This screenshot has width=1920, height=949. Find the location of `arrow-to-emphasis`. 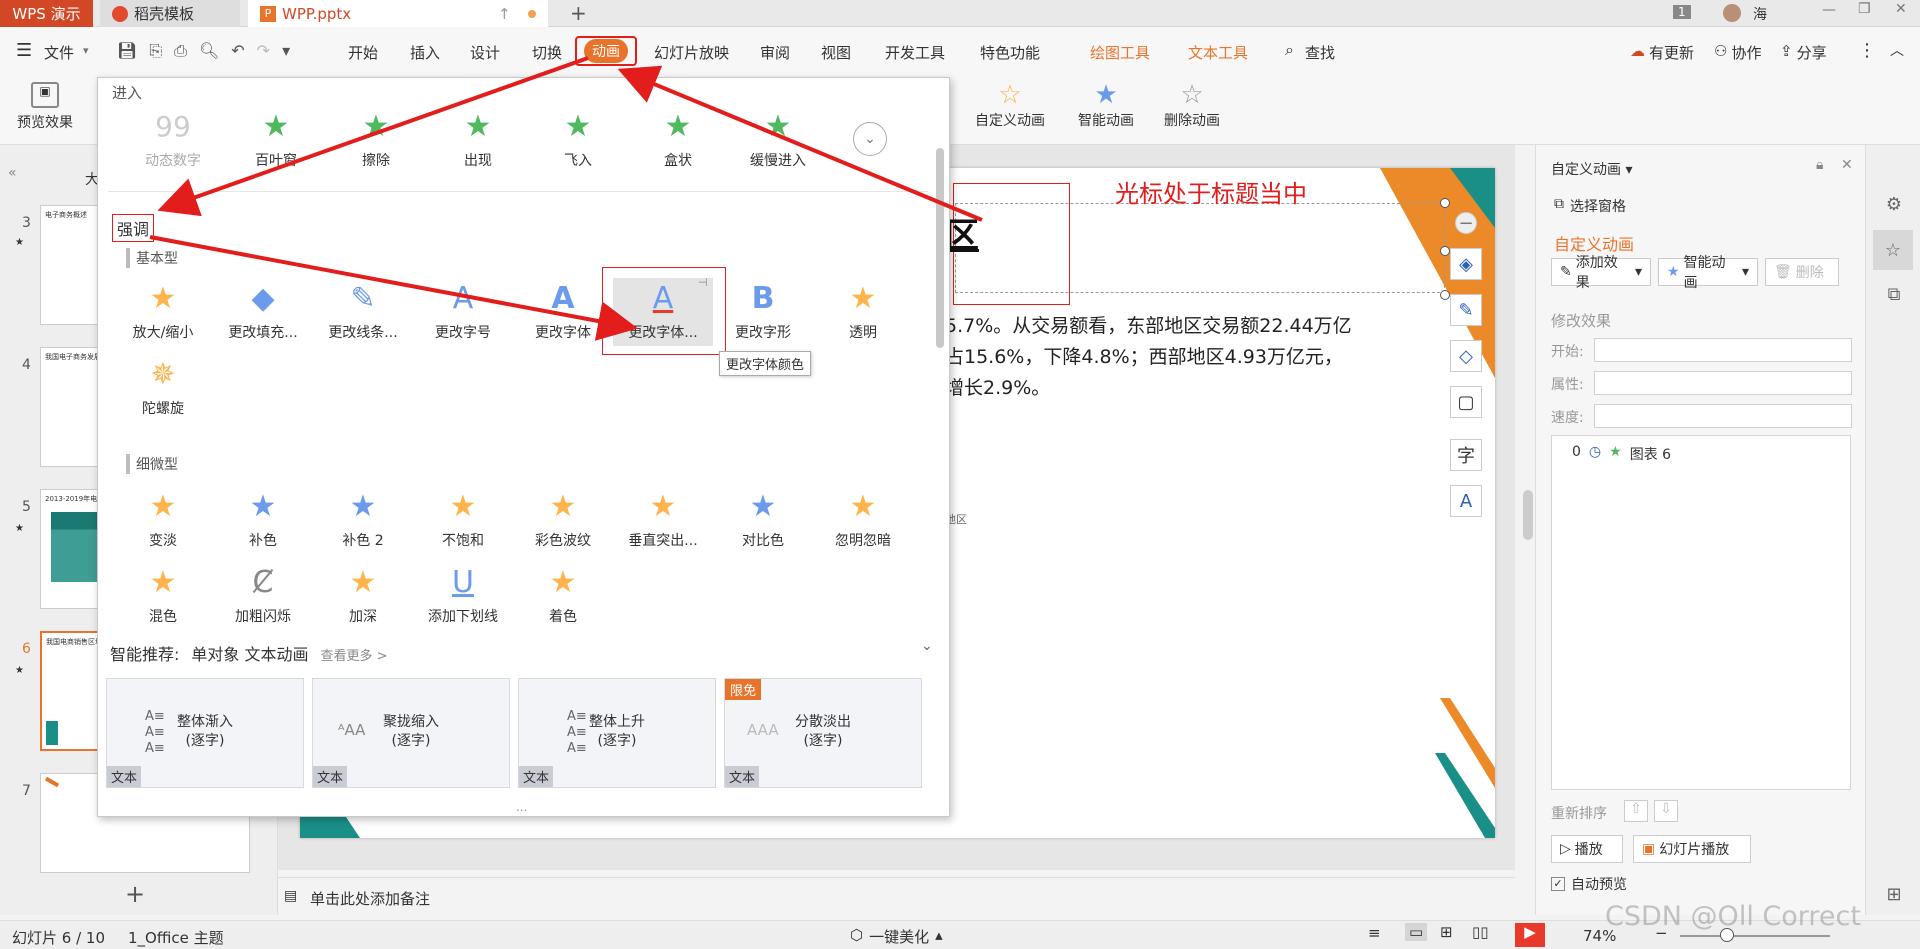

arrow-to-emphasis is located at coordinates (373, 136).